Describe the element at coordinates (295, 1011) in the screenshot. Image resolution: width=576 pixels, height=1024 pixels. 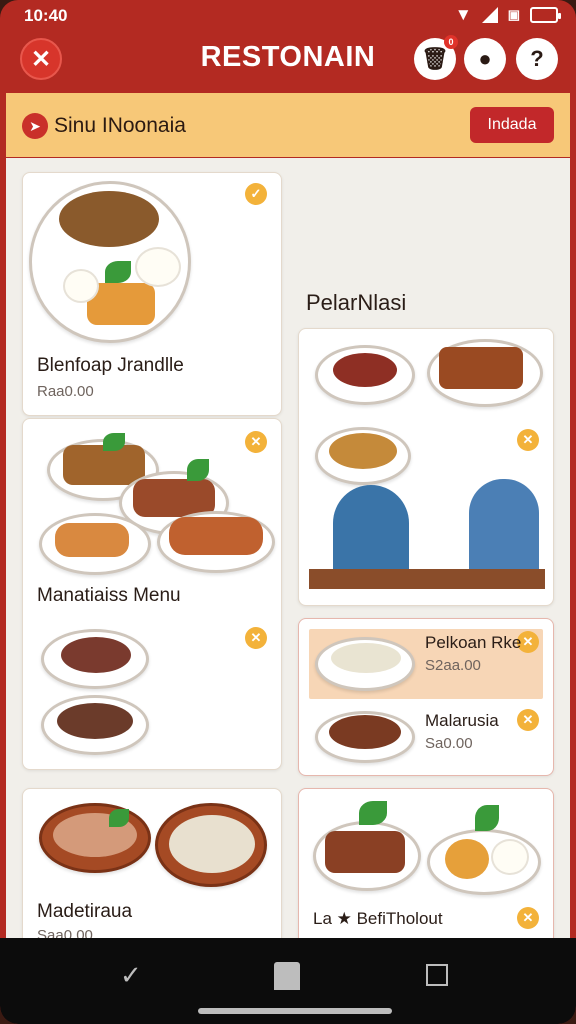
I see `gesture-pill` at that location.